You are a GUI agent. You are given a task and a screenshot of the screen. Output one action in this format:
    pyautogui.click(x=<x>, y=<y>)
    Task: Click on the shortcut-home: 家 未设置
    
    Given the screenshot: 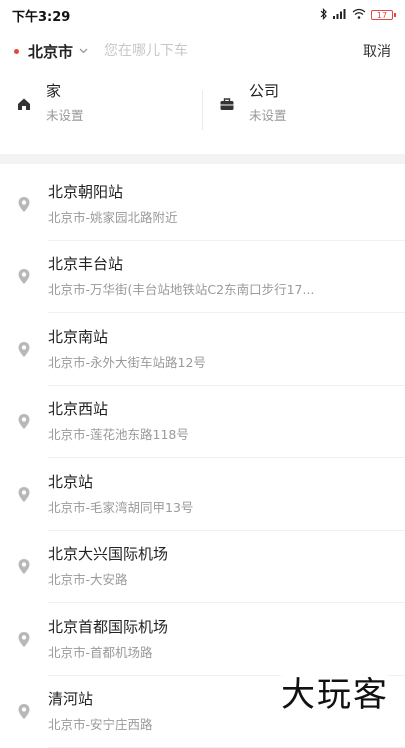 What is the action you would take?
    pyautogui.click(x=101, y=110)
    